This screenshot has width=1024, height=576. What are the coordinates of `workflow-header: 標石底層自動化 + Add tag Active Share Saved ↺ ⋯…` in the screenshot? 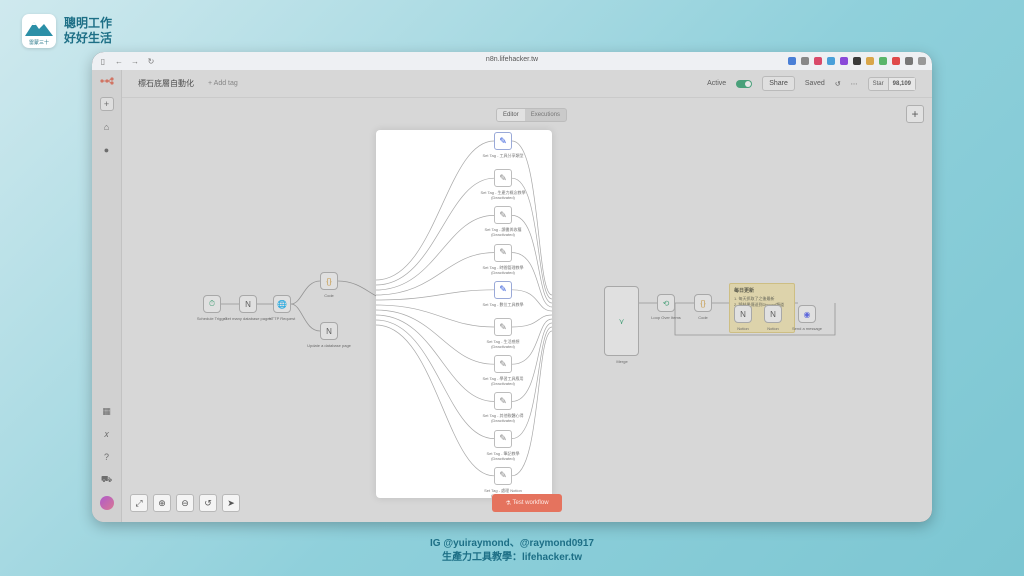 It's located at (527, 84).